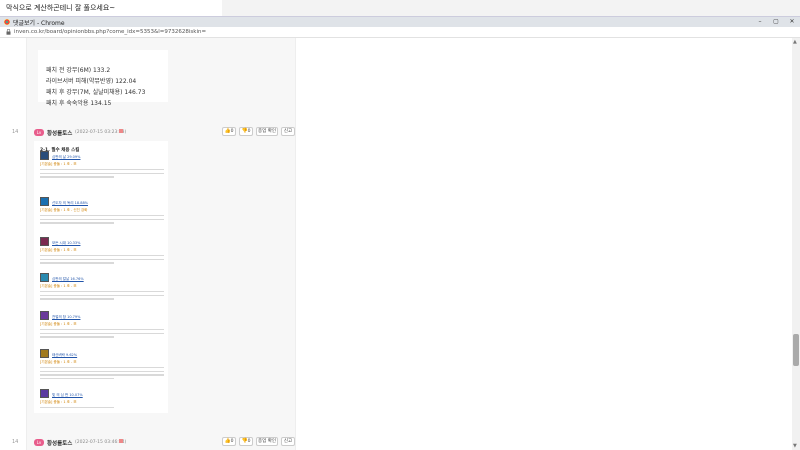 This screenshot has height=450, width=800. I want to click on minimize-button: –, so click(760, 22).